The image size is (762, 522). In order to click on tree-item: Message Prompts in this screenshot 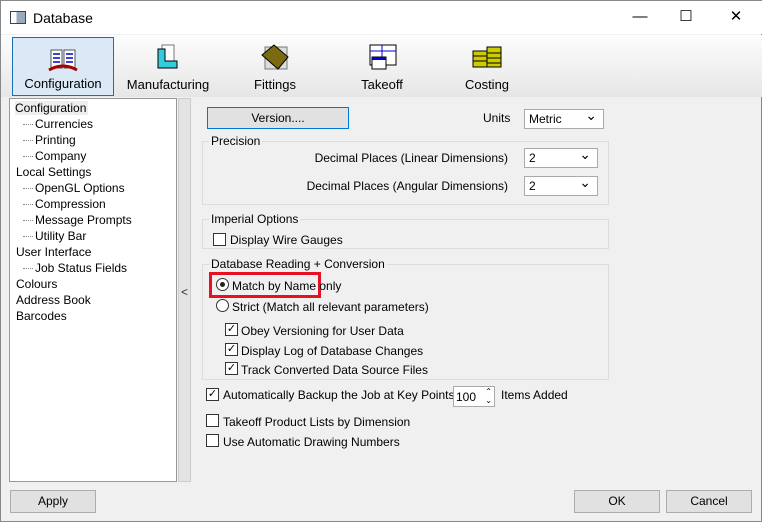, I will do `click(77, 220)`.